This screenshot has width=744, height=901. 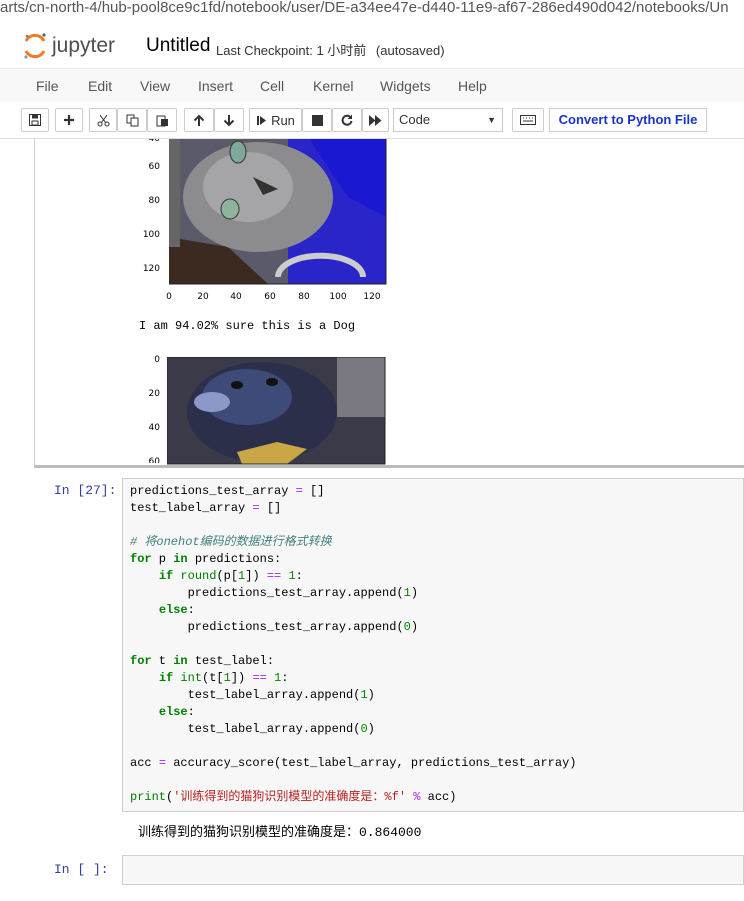 I want to click on run-label: Run, so click(x=283, y=120).